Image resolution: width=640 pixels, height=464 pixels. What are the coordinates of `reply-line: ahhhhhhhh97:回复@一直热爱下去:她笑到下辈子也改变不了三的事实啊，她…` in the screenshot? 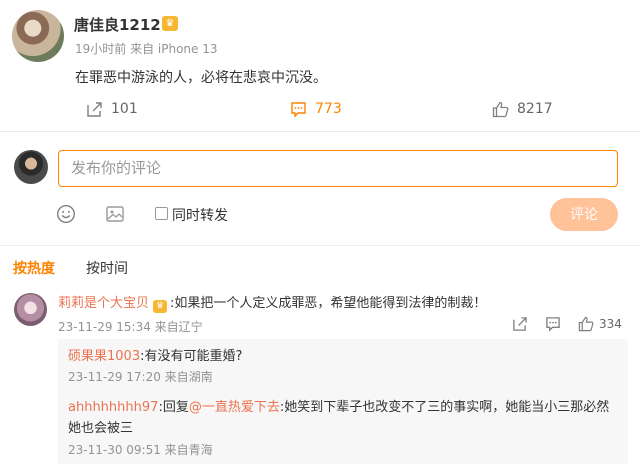 It's located at (344, 418).